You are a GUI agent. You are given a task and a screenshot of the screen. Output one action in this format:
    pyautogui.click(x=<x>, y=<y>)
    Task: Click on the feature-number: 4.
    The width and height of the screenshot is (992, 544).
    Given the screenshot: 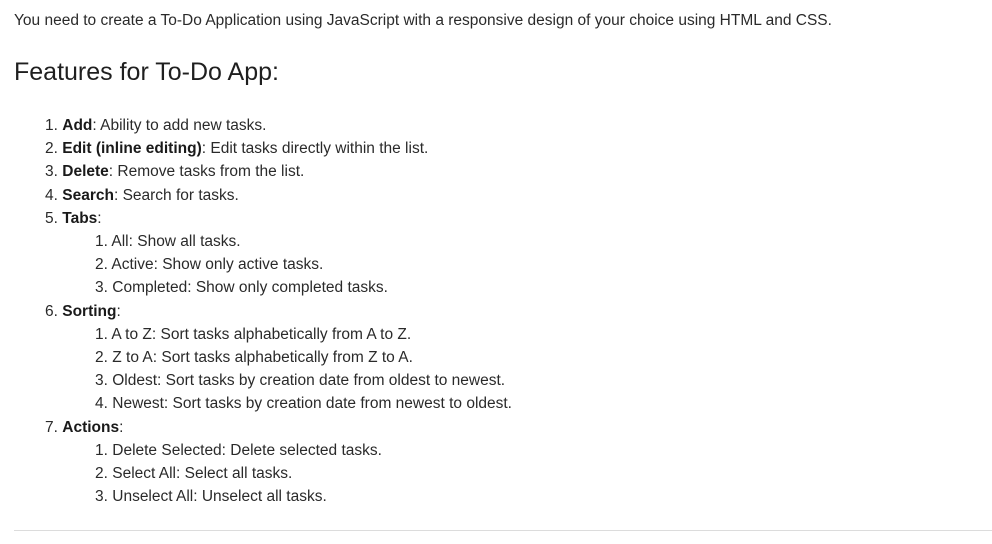 What is the action you would take?
    pyautogui.click(x=51, y=195)
    